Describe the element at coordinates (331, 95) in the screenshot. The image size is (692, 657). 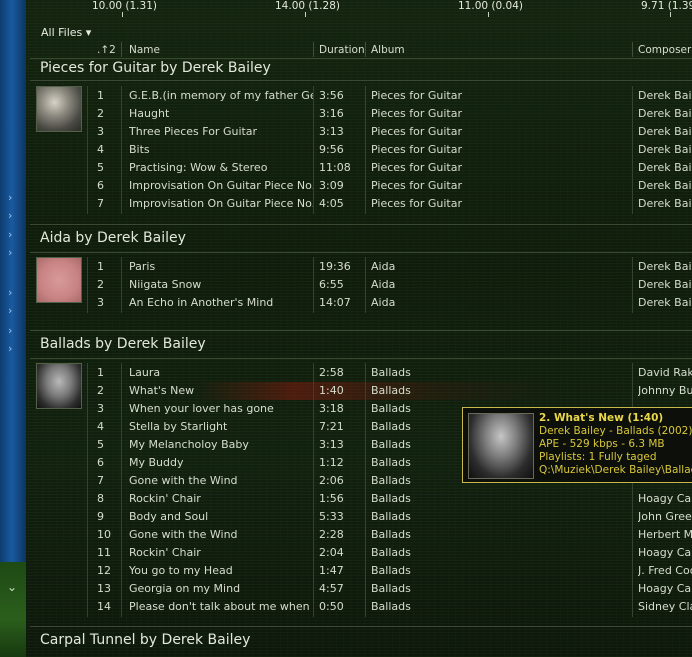
I see `track-duration: 3:56` at that location.